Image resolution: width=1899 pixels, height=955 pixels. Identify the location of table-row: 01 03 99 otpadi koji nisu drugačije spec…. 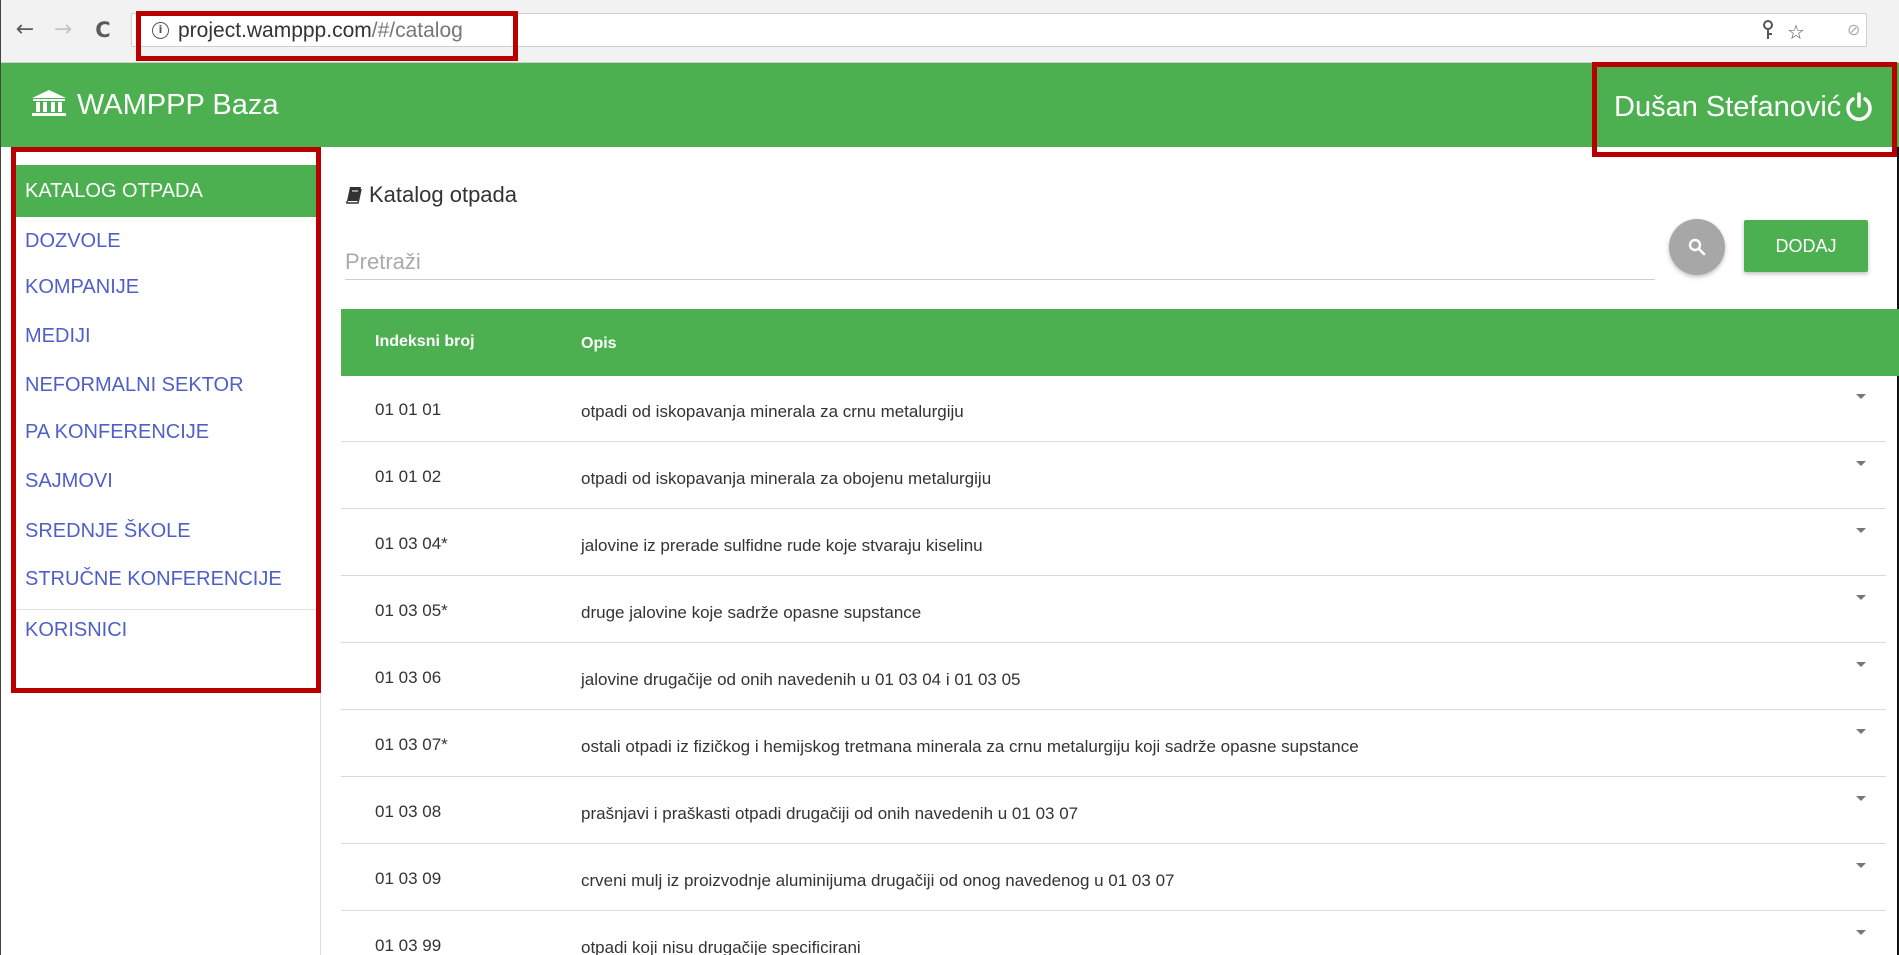
(1113, 933).